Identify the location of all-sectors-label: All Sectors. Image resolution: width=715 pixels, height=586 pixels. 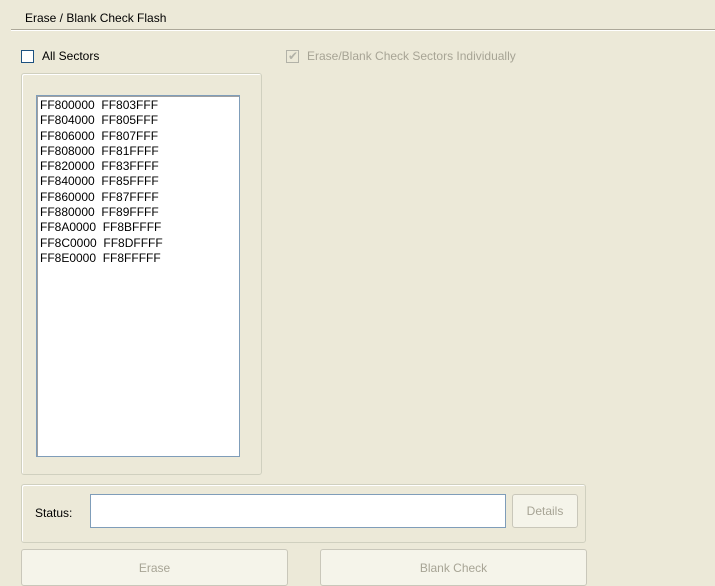
(71, 56).